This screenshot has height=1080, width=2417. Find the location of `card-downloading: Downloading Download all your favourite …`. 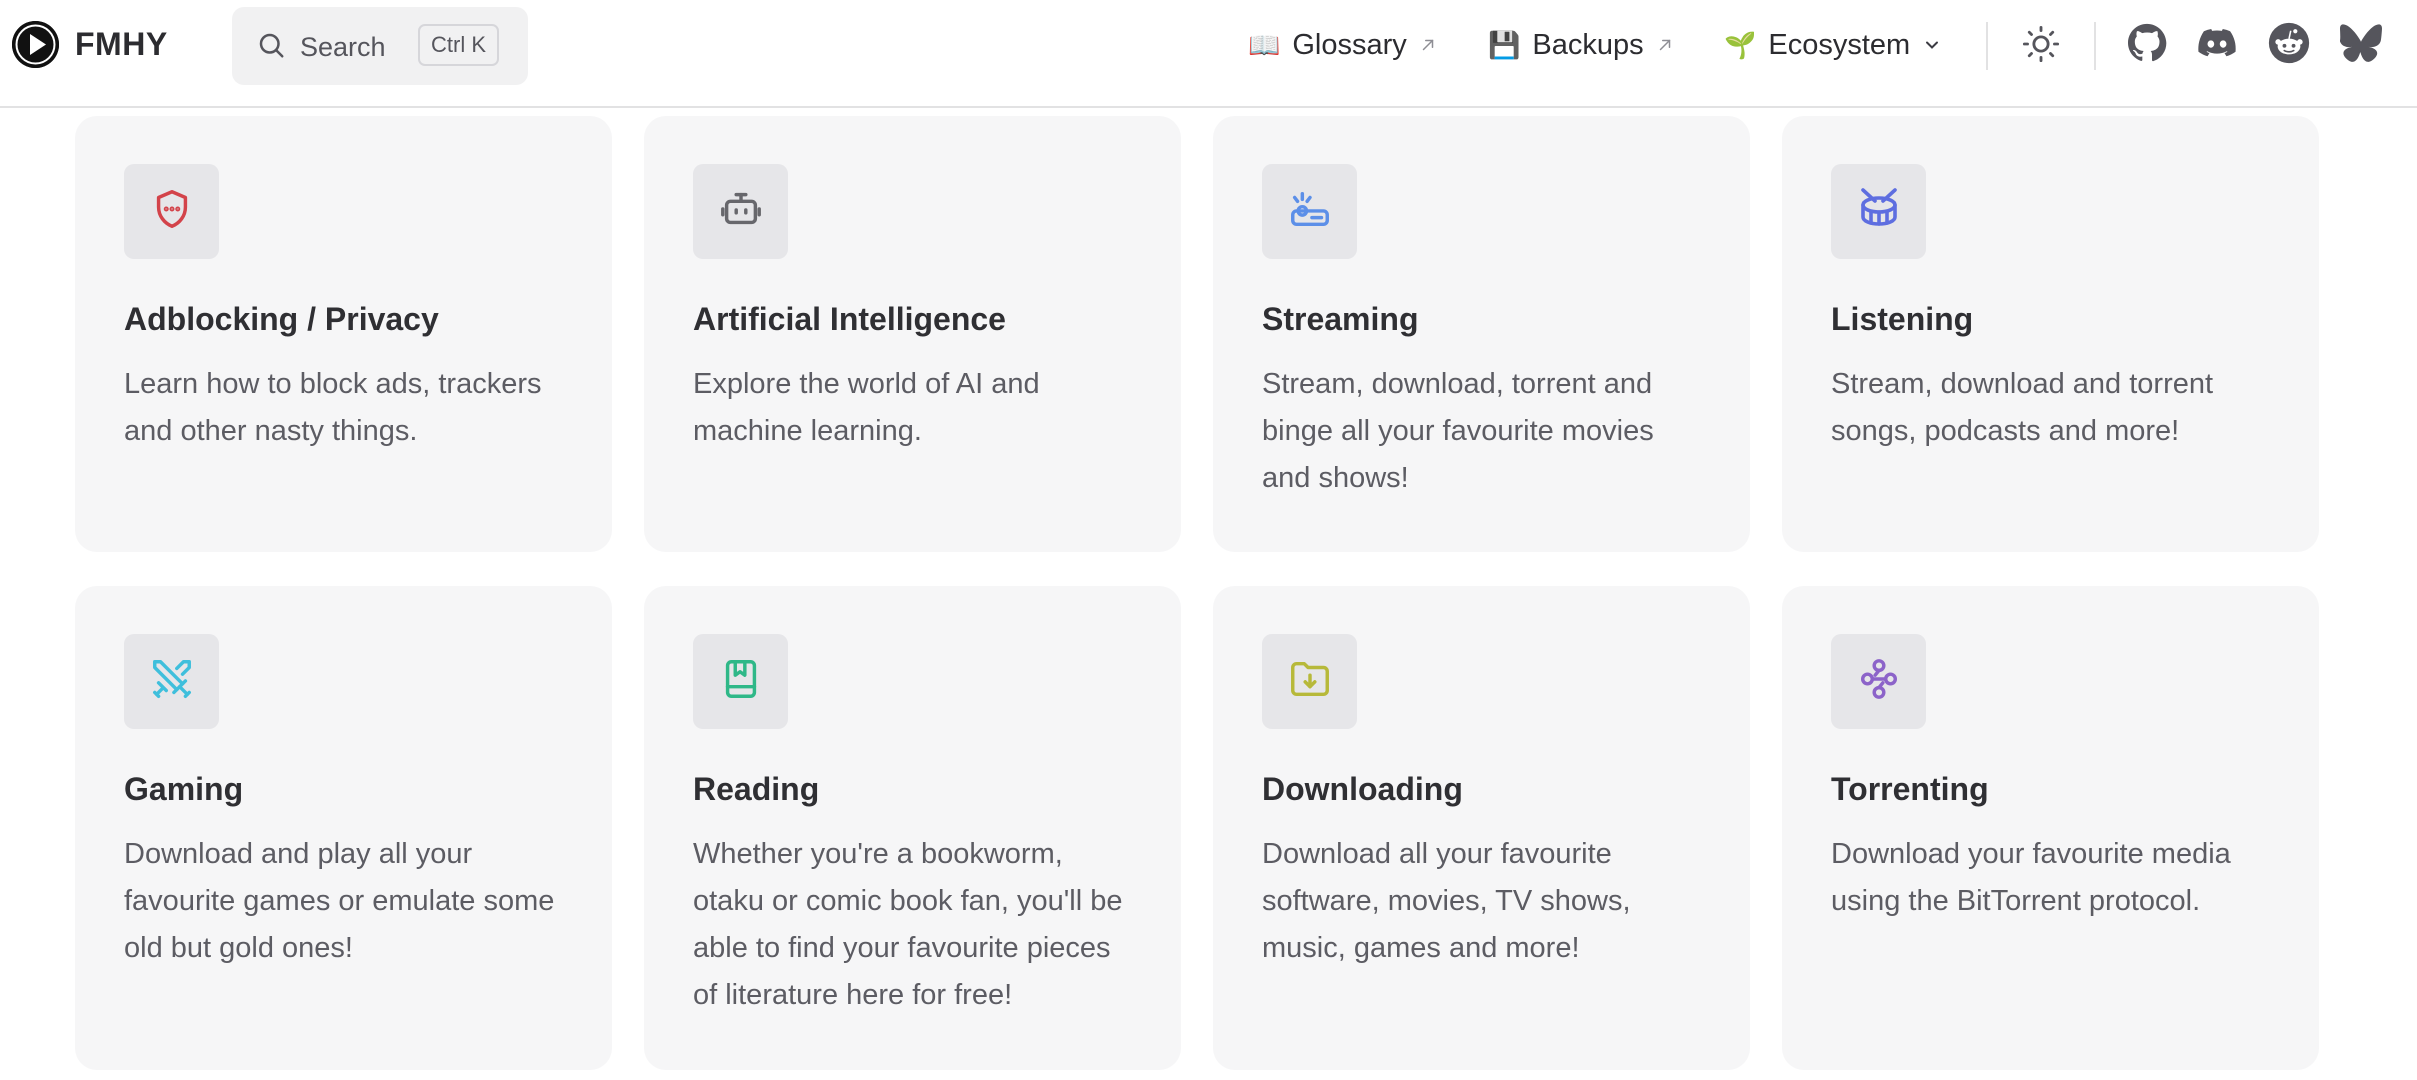

card-downloading: Downloading Download all your favourite … is located at coordinates (1481, 828).